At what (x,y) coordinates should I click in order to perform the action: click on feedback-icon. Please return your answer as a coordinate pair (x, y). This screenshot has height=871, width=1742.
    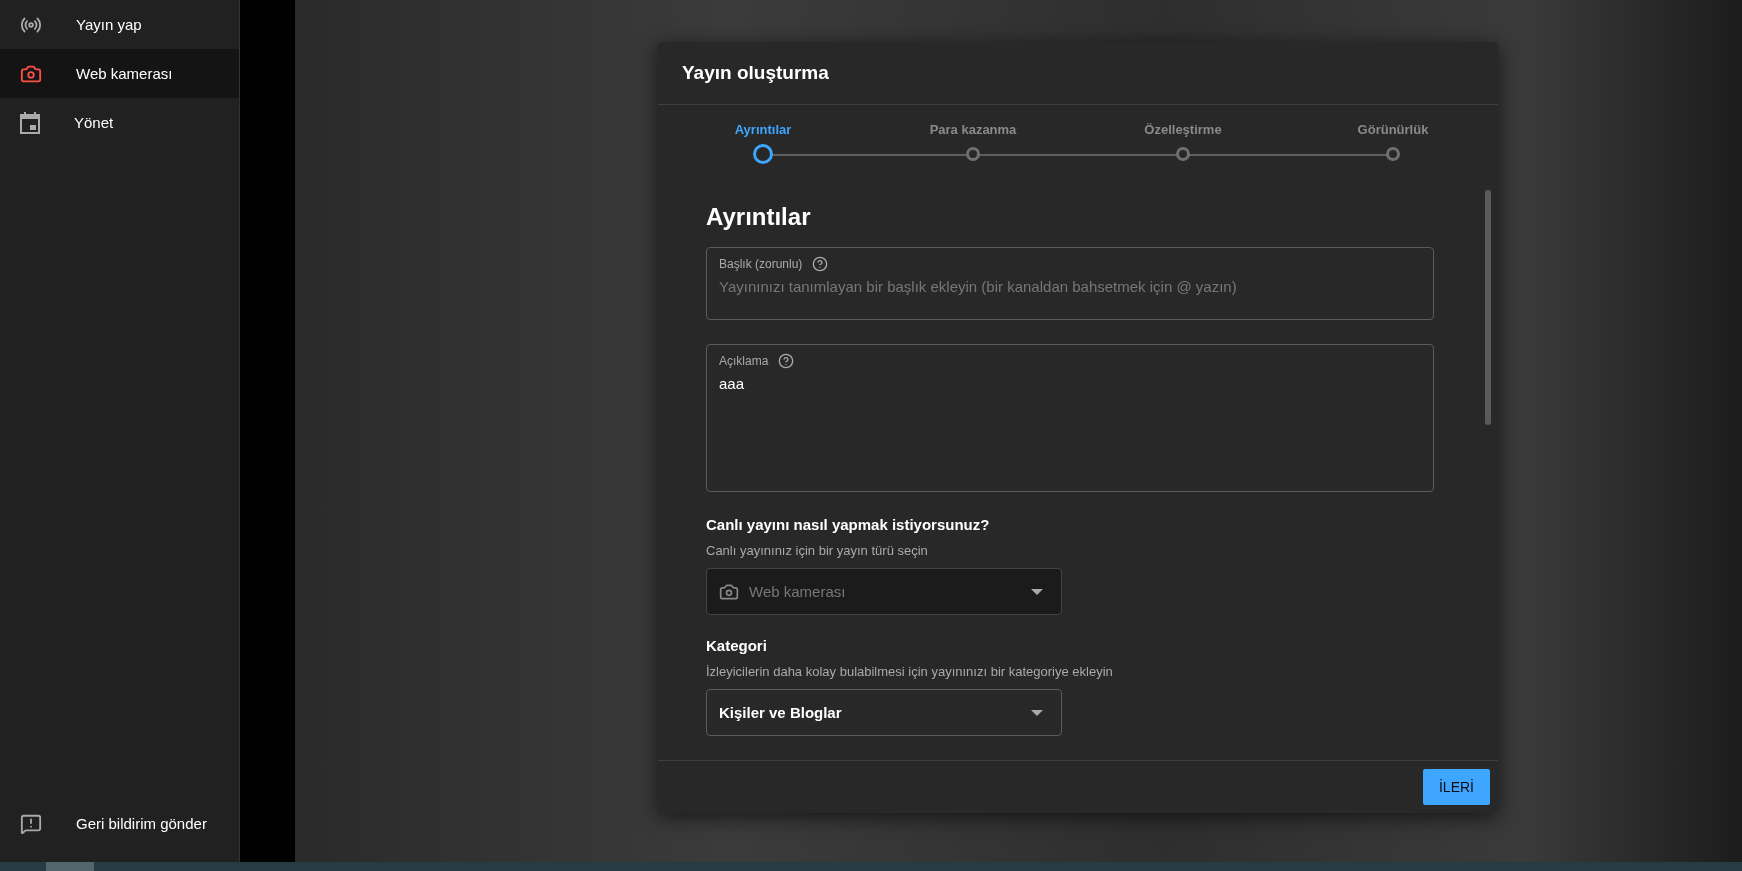
    Looking at the image, I should click on (31, 823).